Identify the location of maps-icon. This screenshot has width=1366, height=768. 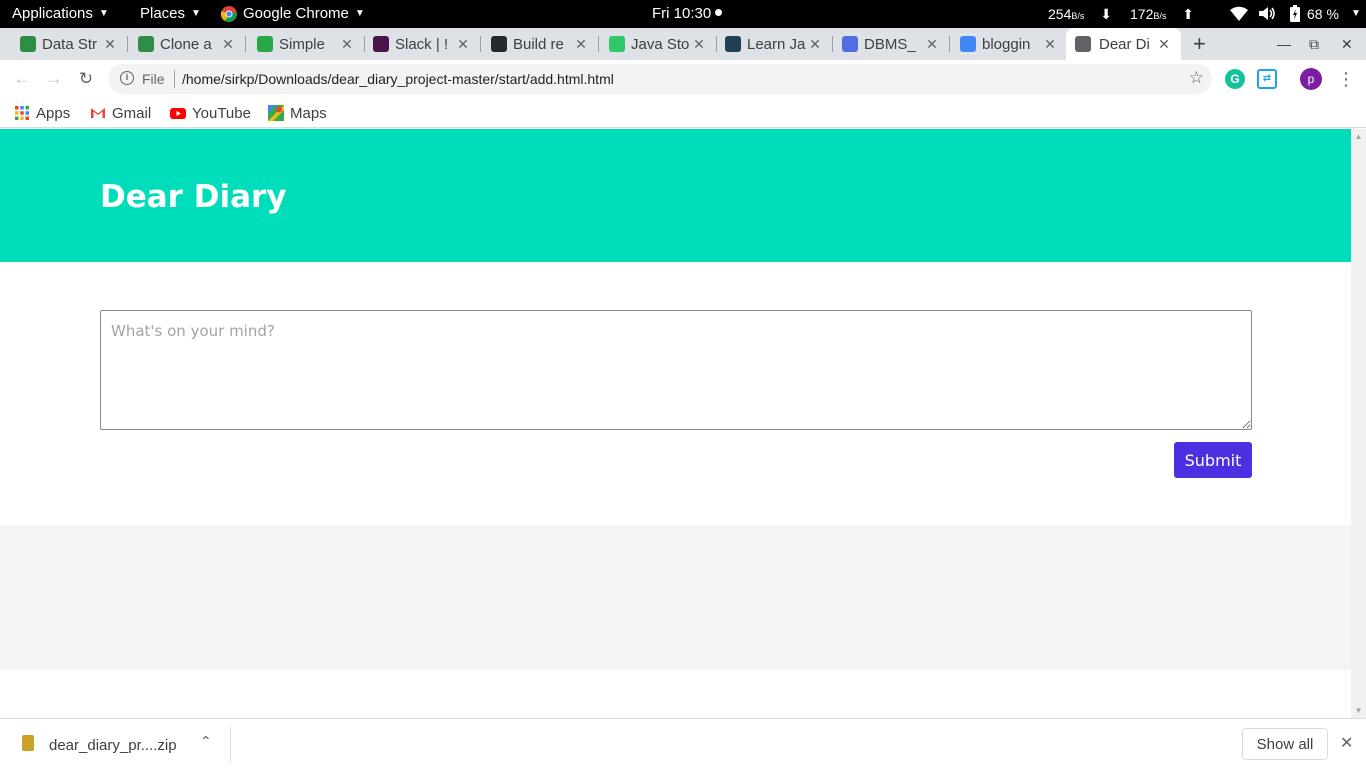
(276, 113).